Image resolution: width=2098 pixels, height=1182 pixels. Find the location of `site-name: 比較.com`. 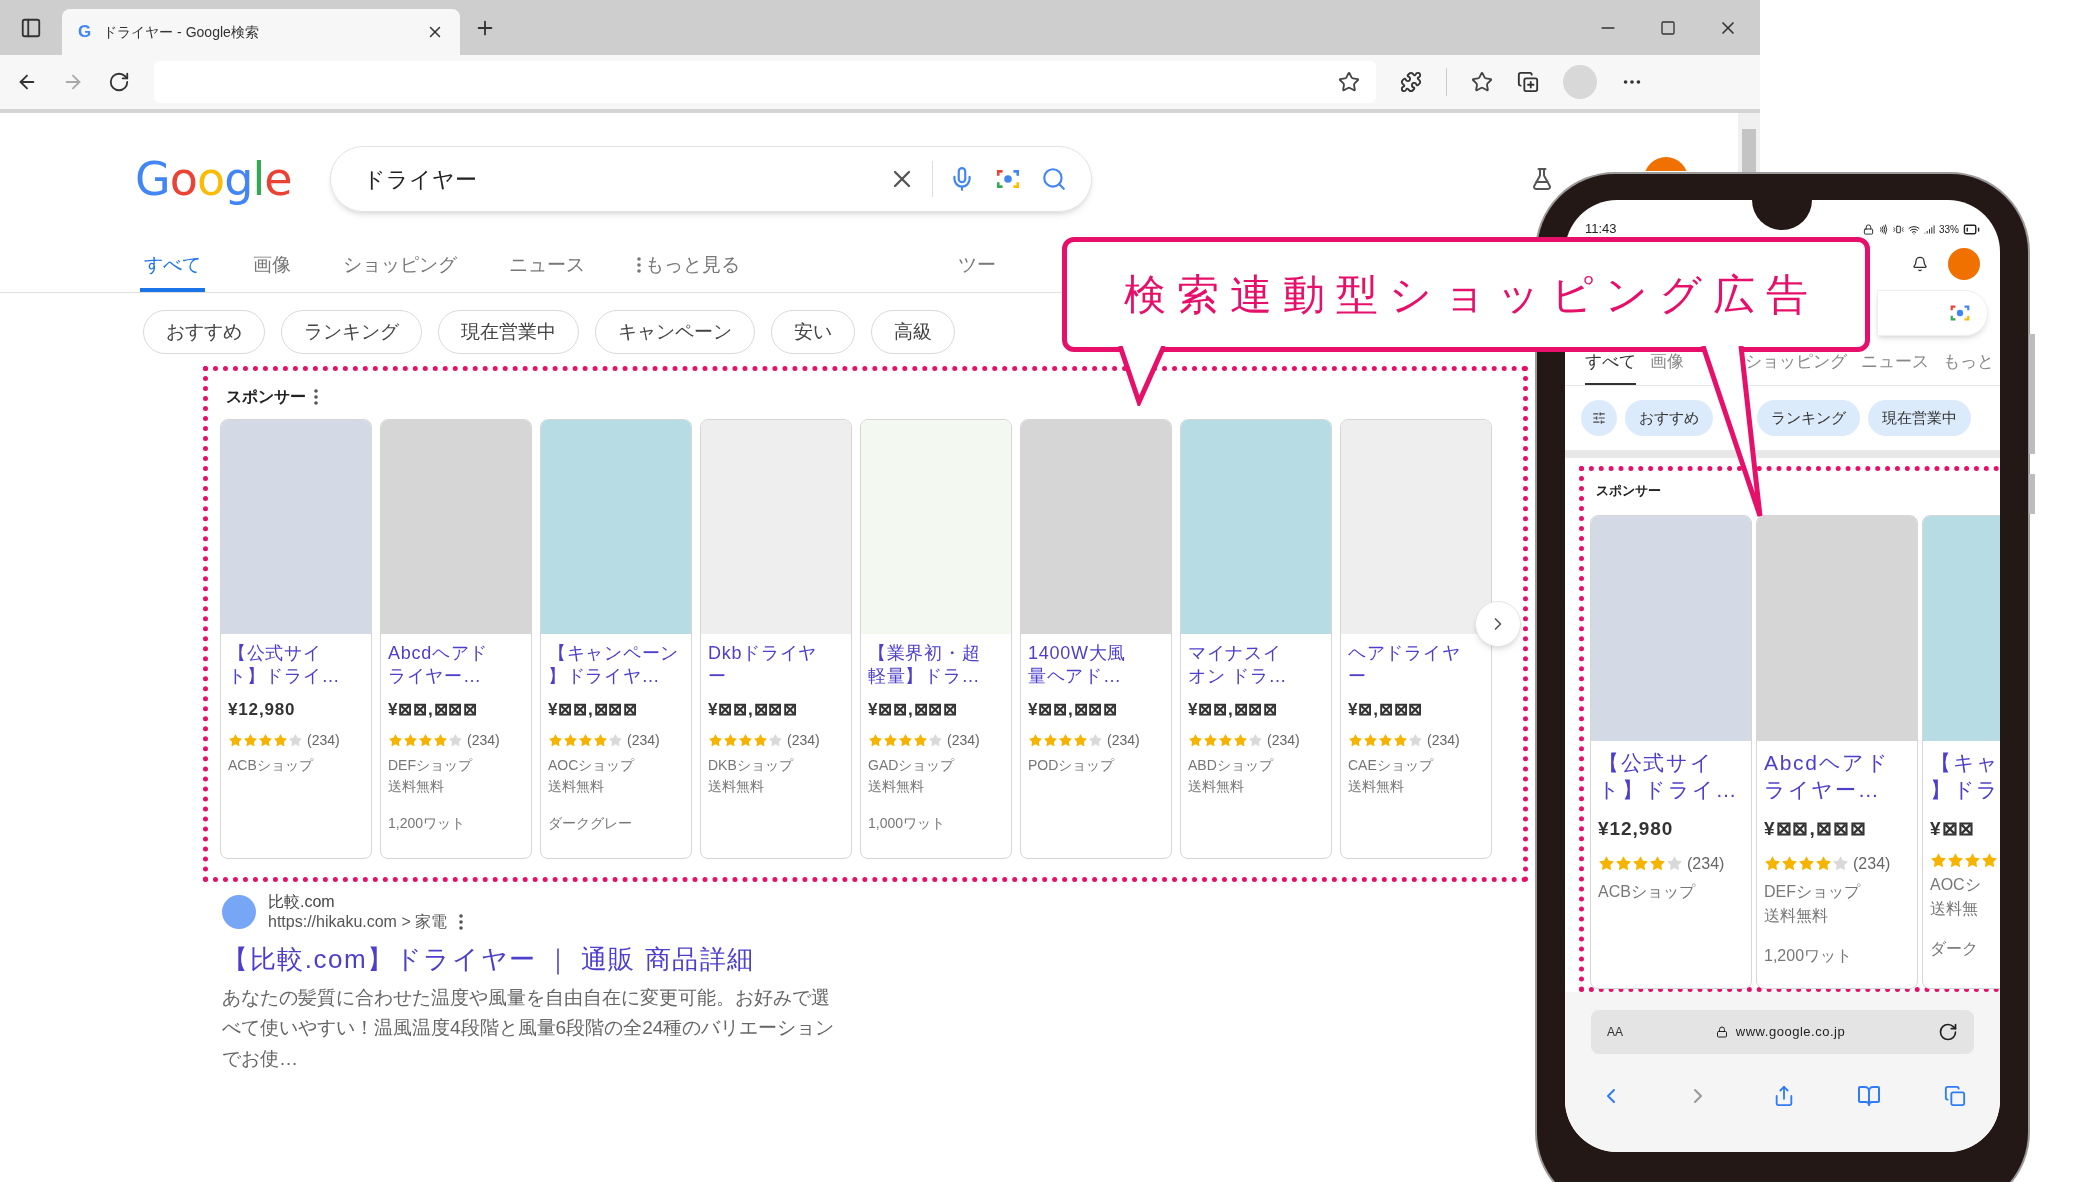

site-name: 比較.com is located at coordinates (302, 902).